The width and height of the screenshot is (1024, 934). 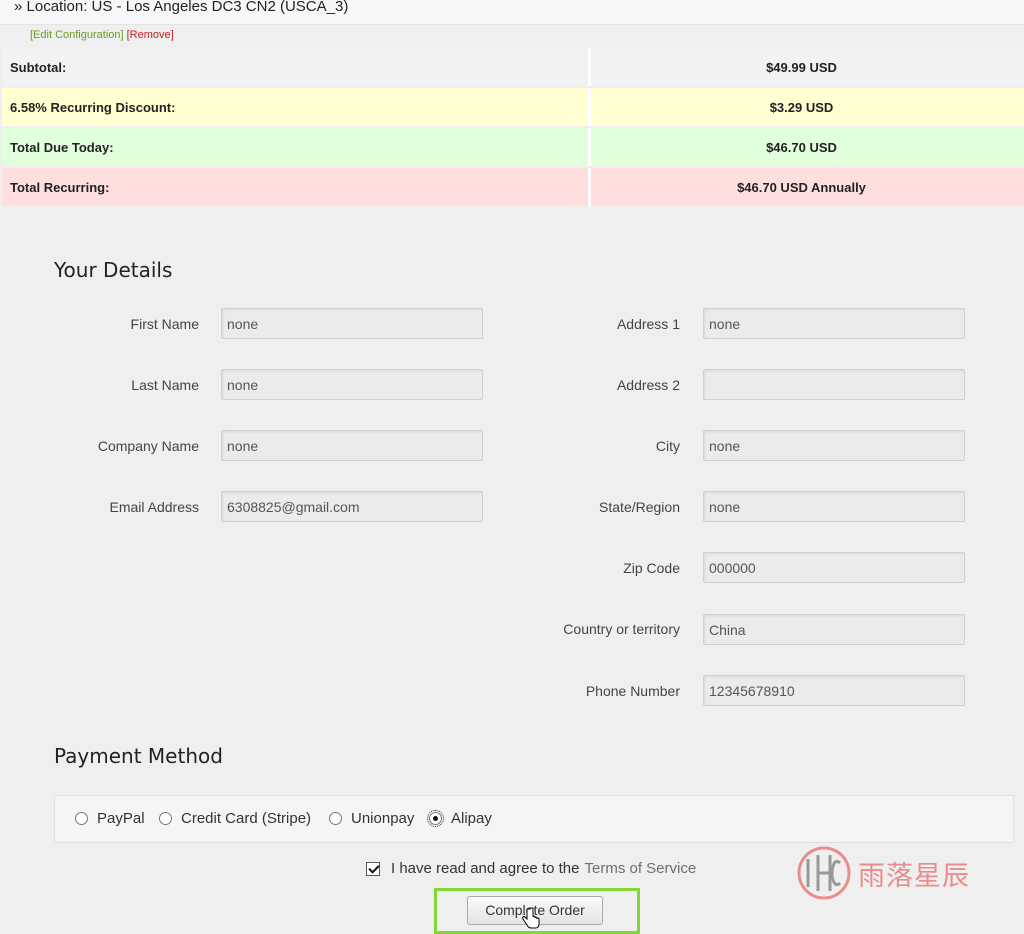 I want to click on edit-configuration-link: [Edit Configuration], so click(x=77, y=35).